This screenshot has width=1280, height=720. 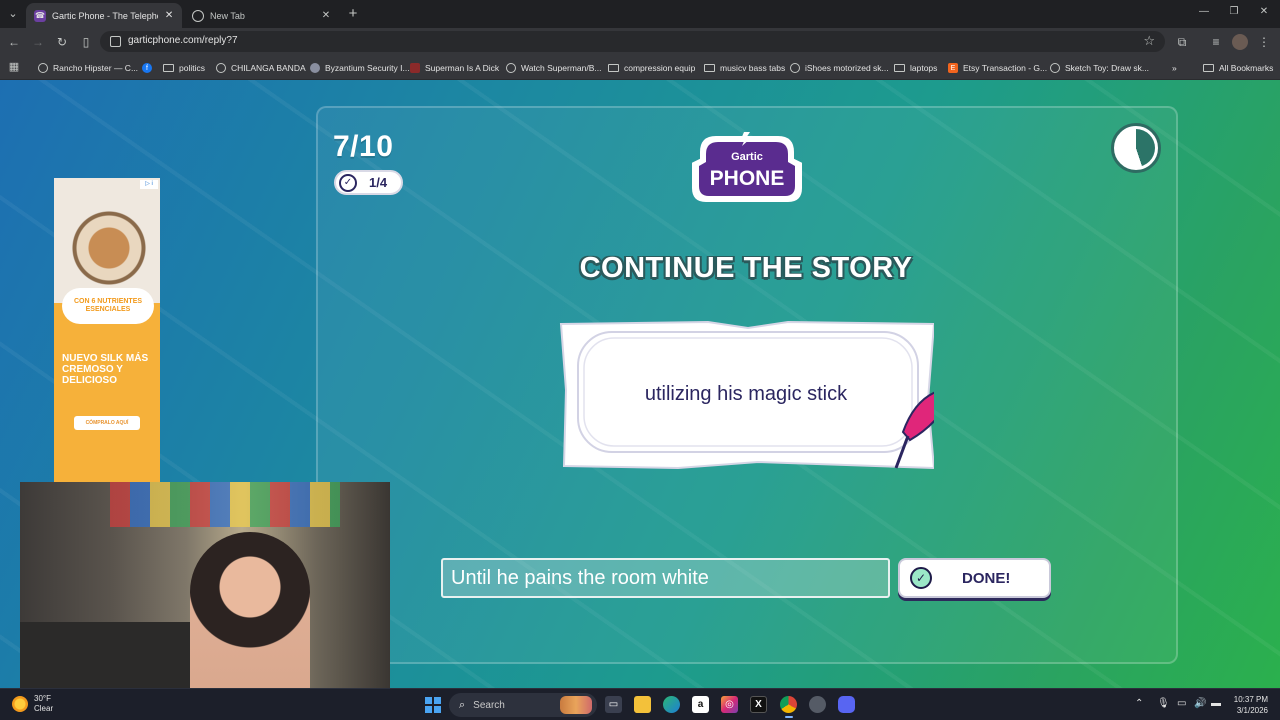 I want to click on tab-search-icon: ⌄, so click(x=13, y=14).